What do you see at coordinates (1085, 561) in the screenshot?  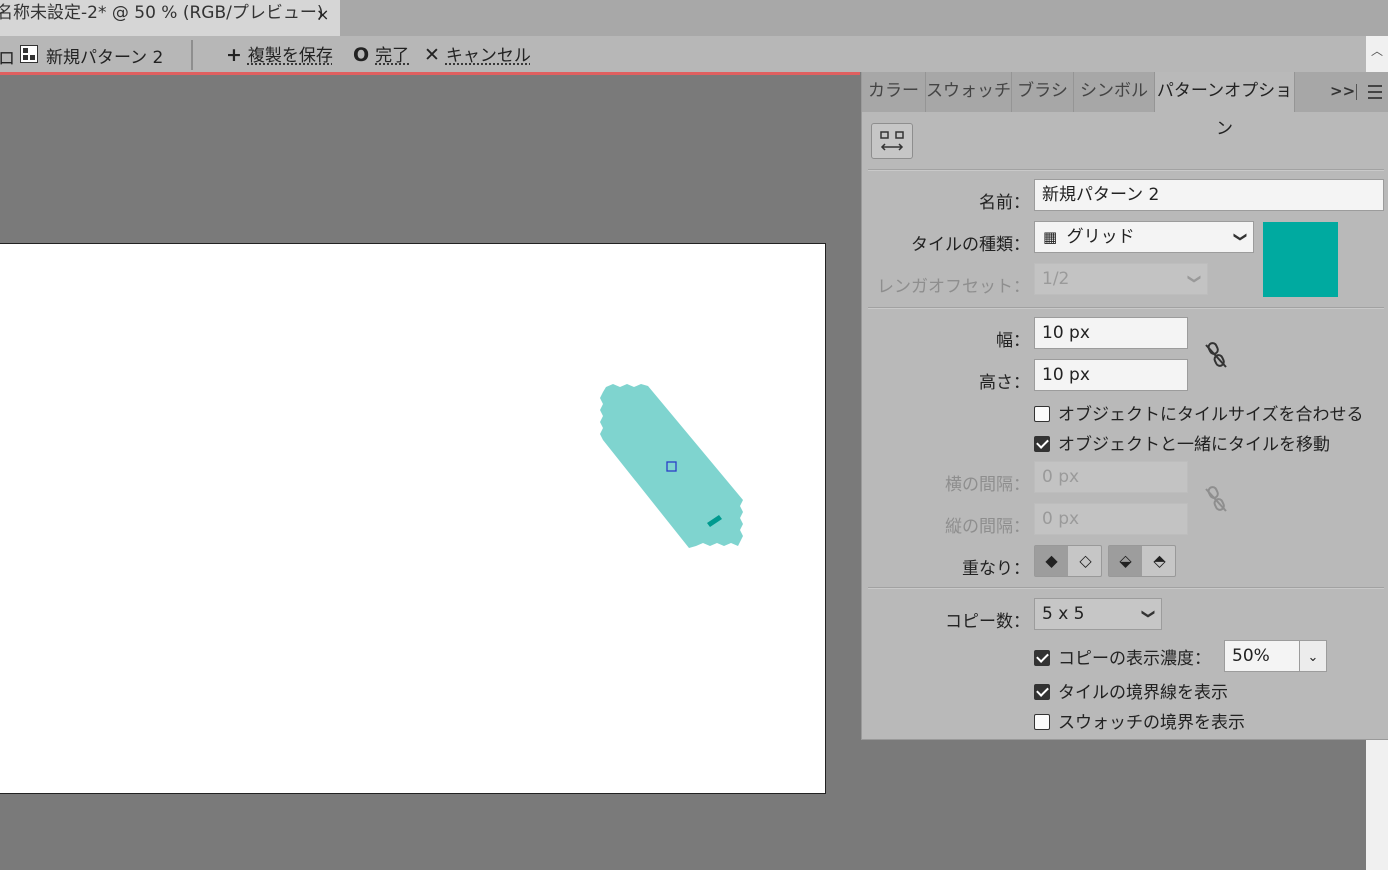 I see `right-in-front-icon: ◇` at bounding box center [1085, 561].